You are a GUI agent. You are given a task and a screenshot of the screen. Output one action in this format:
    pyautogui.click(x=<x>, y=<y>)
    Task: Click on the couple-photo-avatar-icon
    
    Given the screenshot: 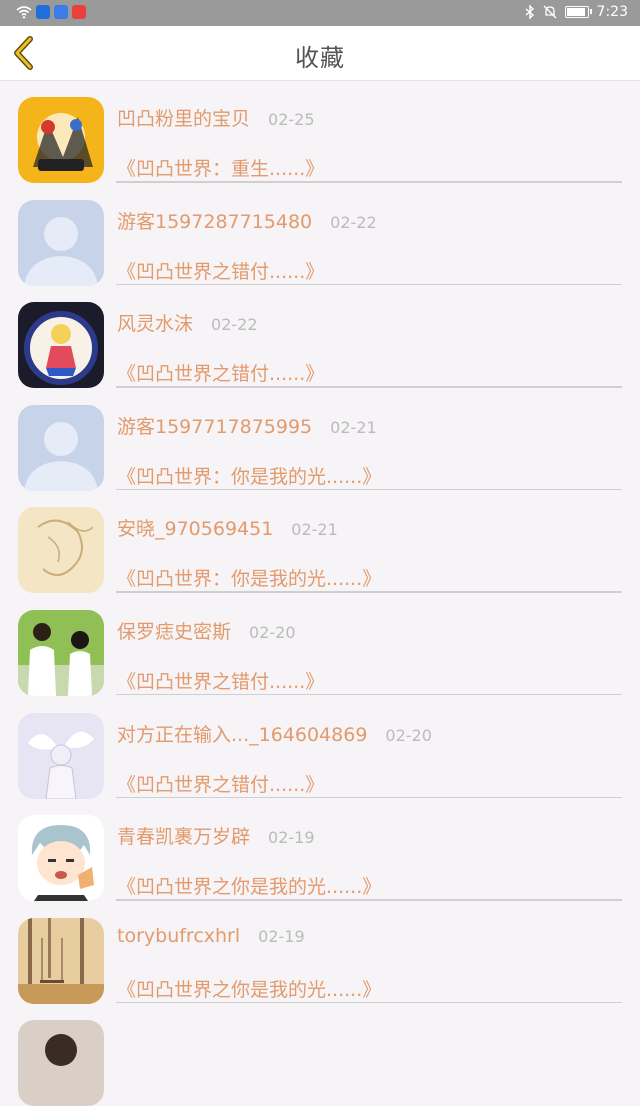 What is the action you would take?
    pyautogui.click(x=61, y=652)
    